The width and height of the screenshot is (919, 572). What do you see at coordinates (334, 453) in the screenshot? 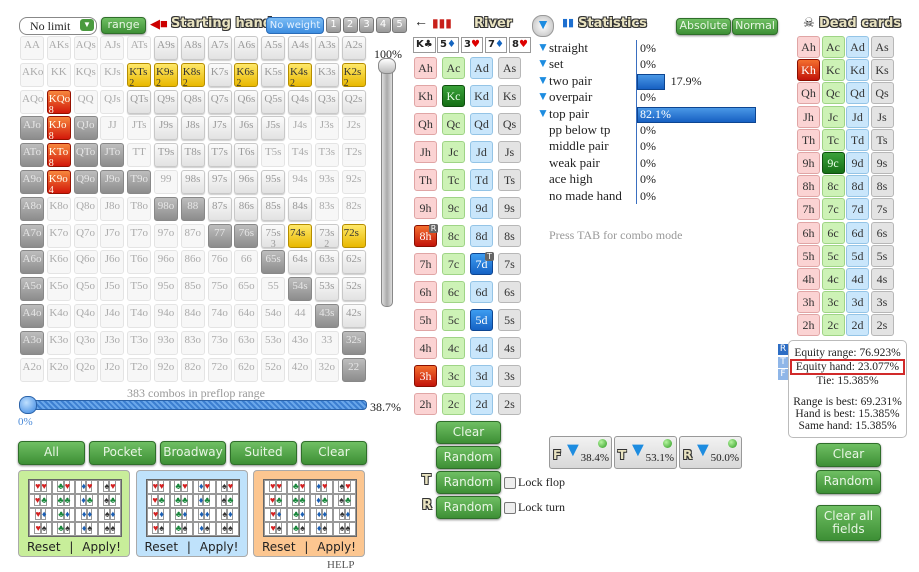
I see `clear-range-button: Clear` at bounding box center [334, 453].